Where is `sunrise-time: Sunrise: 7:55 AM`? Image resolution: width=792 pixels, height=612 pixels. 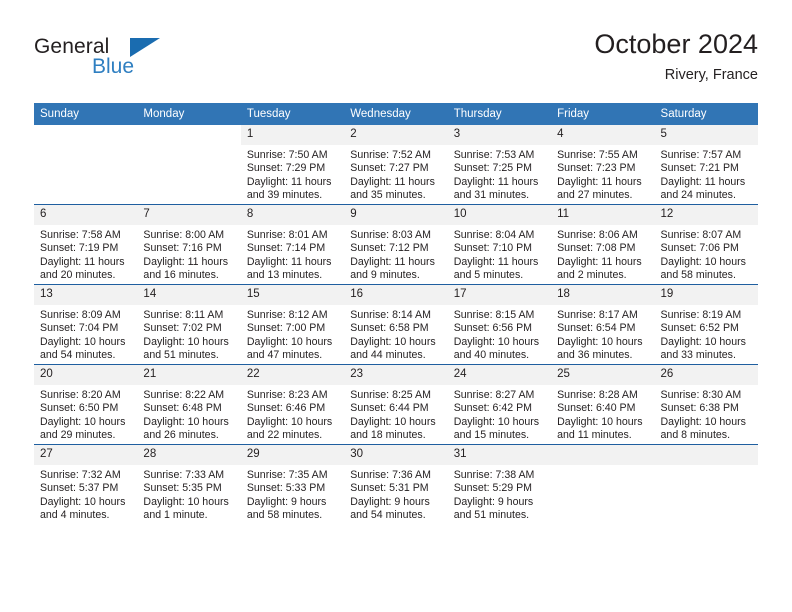 sunrise-time: Sunrise: 7:55 AM is located at coordinates (597, 155).